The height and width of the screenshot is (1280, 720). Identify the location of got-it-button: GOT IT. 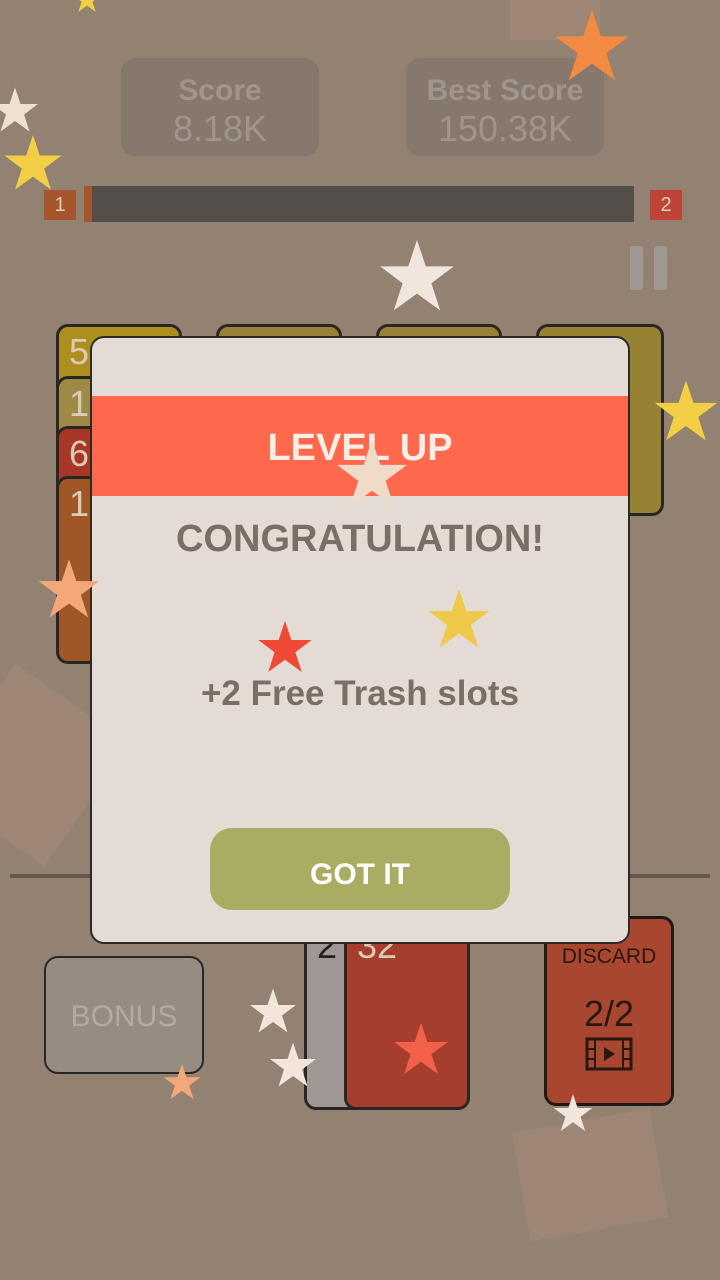
(360, 869).